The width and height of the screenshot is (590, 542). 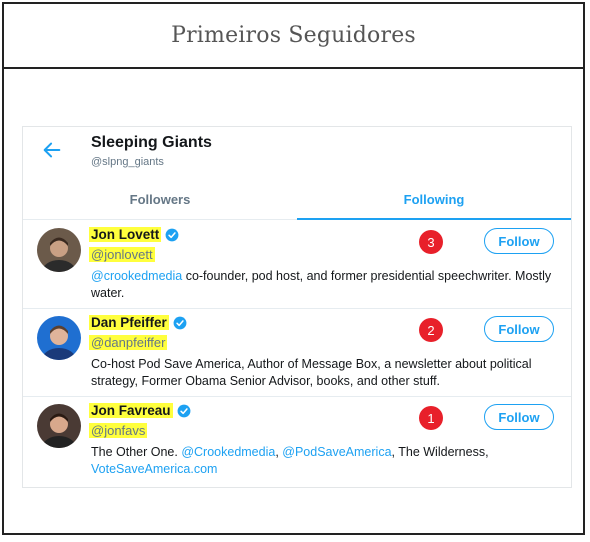 I want to click on back-arrow-icon, so click(x=52, y=150).